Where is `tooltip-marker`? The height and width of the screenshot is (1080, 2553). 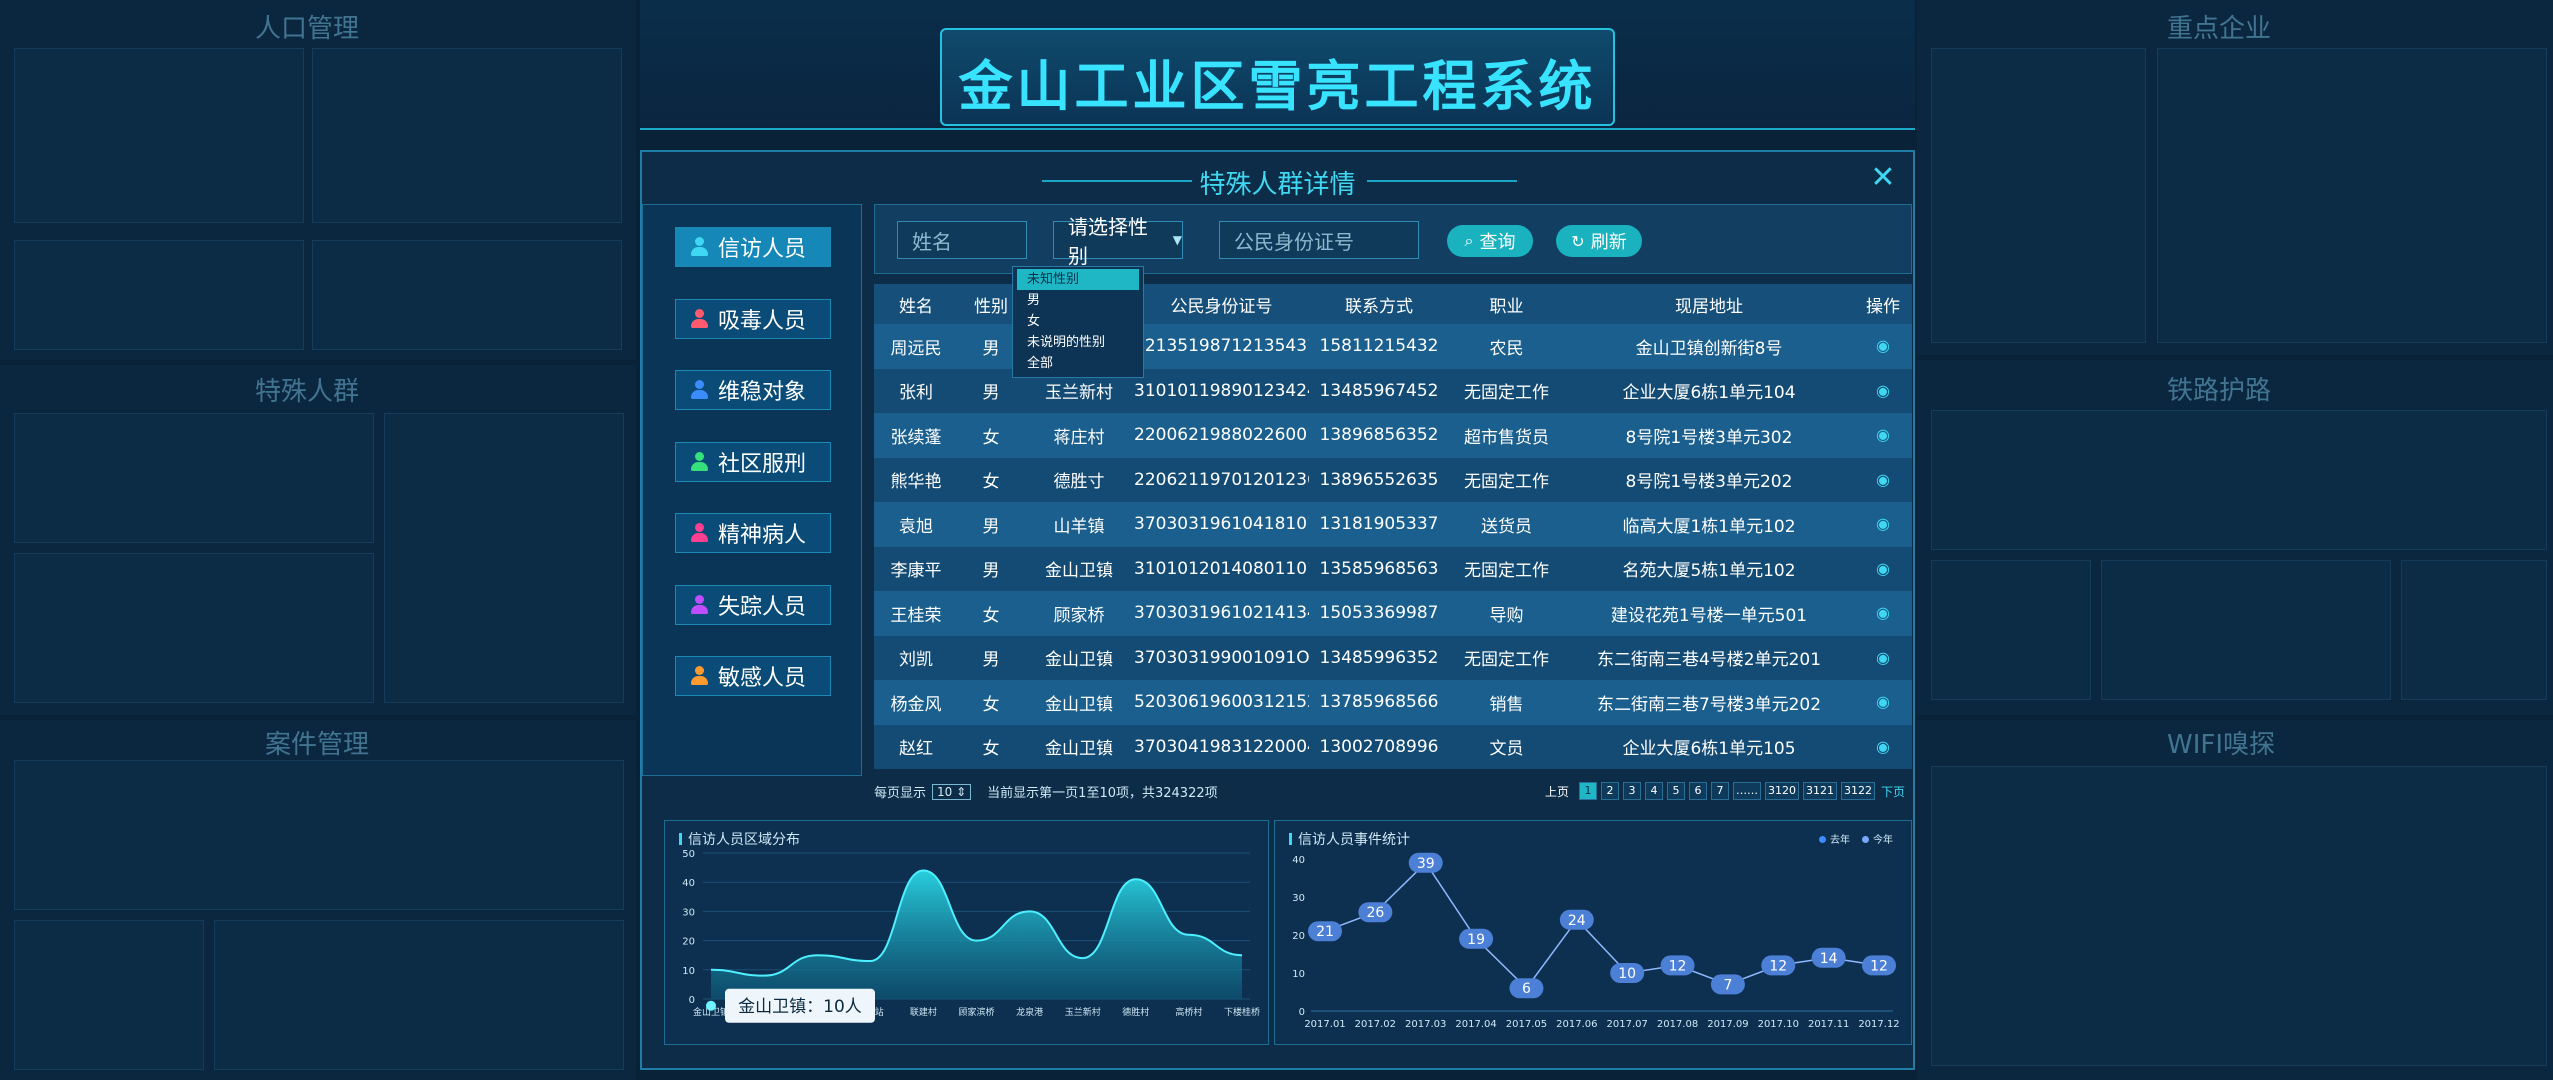
tooltip-marker is located at coordinates (711, 1005).